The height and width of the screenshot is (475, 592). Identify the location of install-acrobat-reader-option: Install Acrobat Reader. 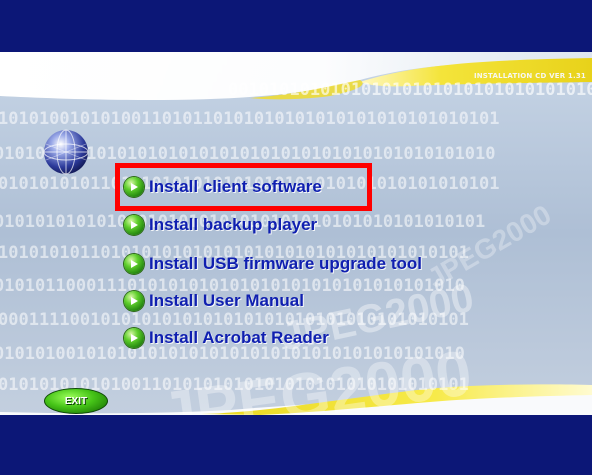
(226, 338).